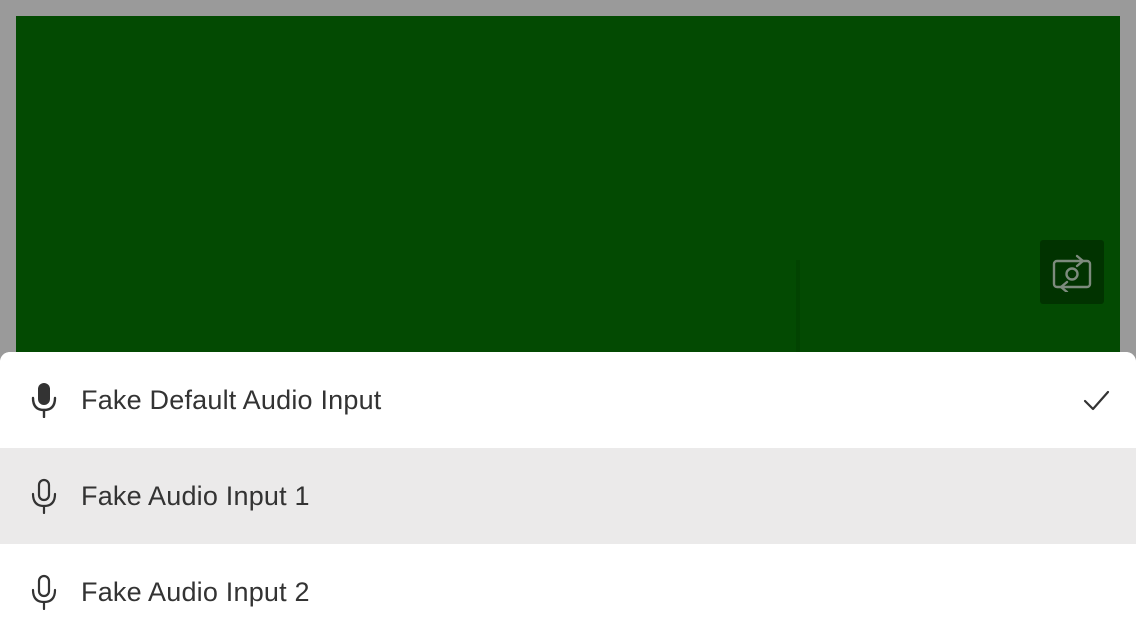  I want to click on switch-camera-button, so click(1072, 272).